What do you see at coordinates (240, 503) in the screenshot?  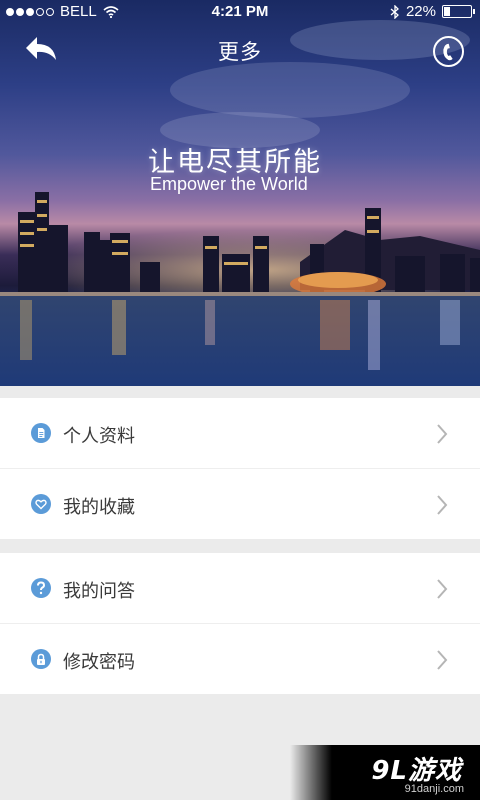 I see `menu-item-favorites: 我的收藏` at bounding box center [240, 503].